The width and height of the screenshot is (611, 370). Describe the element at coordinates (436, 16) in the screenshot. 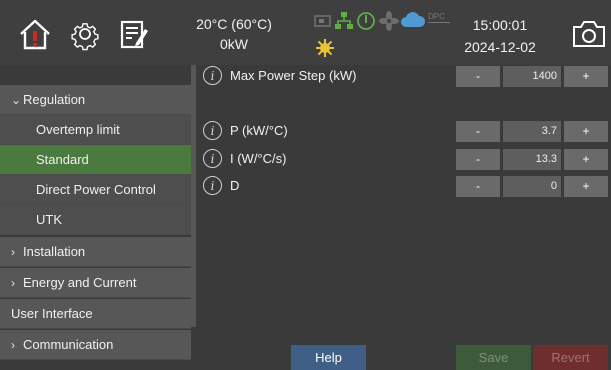

I see `dpc-label: DPC` at that location.